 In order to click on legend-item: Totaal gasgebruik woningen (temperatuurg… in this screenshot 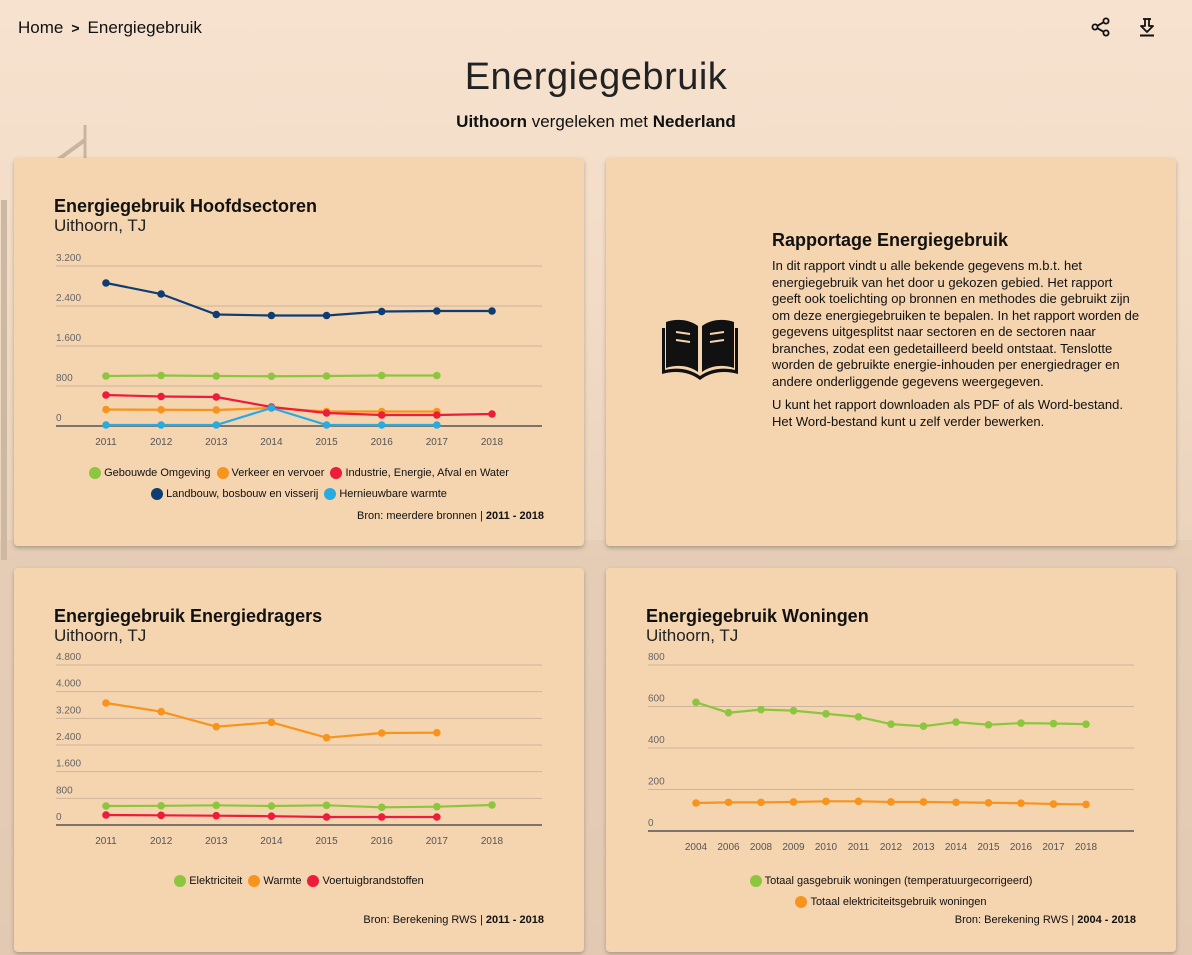, I will do `click(890, 881)`.